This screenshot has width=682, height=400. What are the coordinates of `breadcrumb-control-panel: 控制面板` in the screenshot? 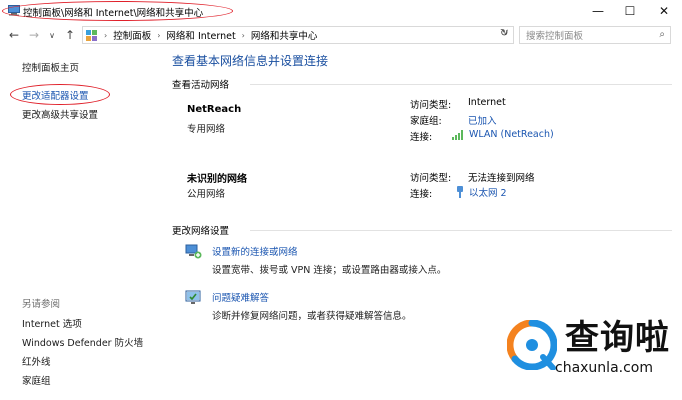 It's located at (132, 35).